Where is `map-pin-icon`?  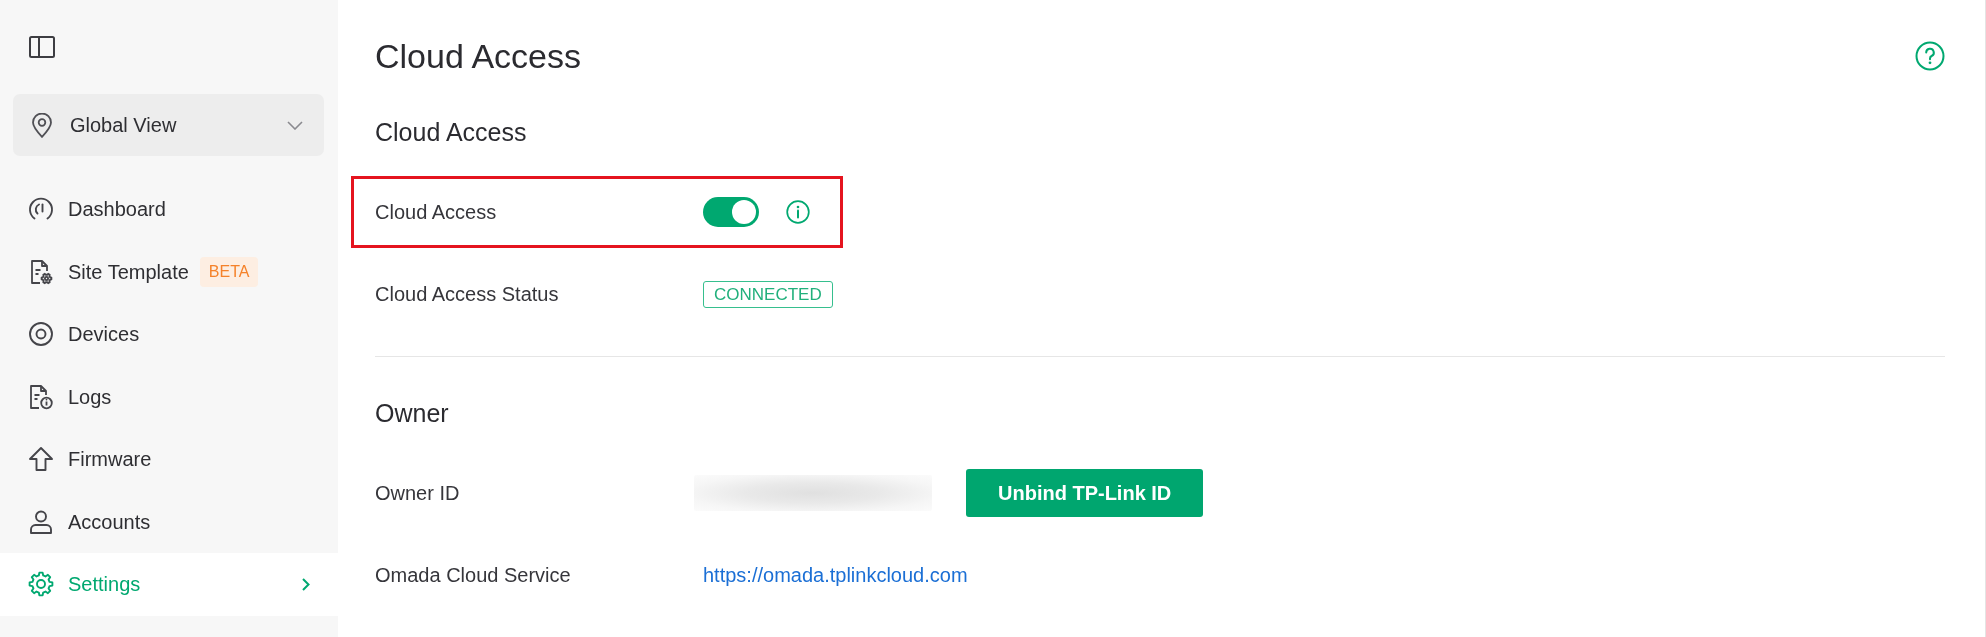
map-pin-icon is located at coordinates (42, 125).